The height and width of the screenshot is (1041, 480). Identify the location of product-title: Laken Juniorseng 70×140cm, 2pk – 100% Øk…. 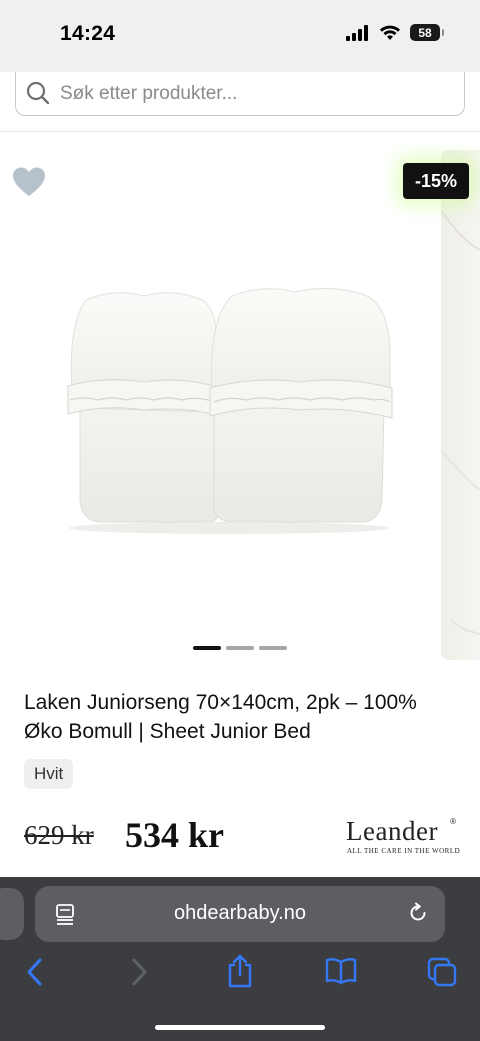
(239, 717).